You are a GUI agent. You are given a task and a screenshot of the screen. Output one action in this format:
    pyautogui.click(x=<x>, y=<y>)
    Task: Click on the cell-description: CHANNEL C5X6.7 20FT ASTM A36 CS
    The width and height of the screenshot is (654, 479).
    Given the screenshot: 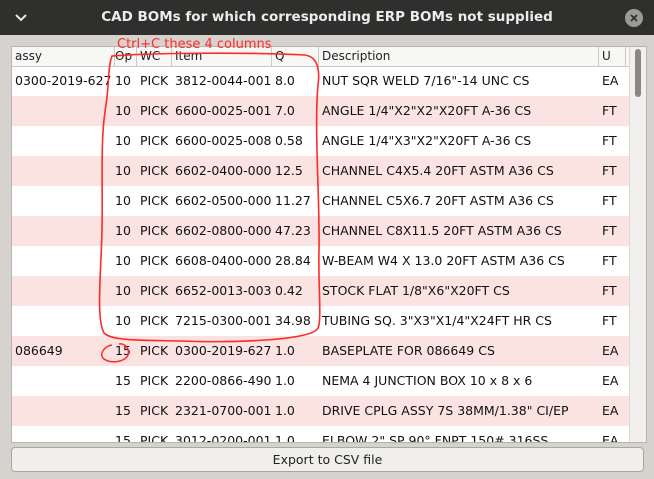 What is the action you would take?
    pyautogui.click(x=438, y=200)
    